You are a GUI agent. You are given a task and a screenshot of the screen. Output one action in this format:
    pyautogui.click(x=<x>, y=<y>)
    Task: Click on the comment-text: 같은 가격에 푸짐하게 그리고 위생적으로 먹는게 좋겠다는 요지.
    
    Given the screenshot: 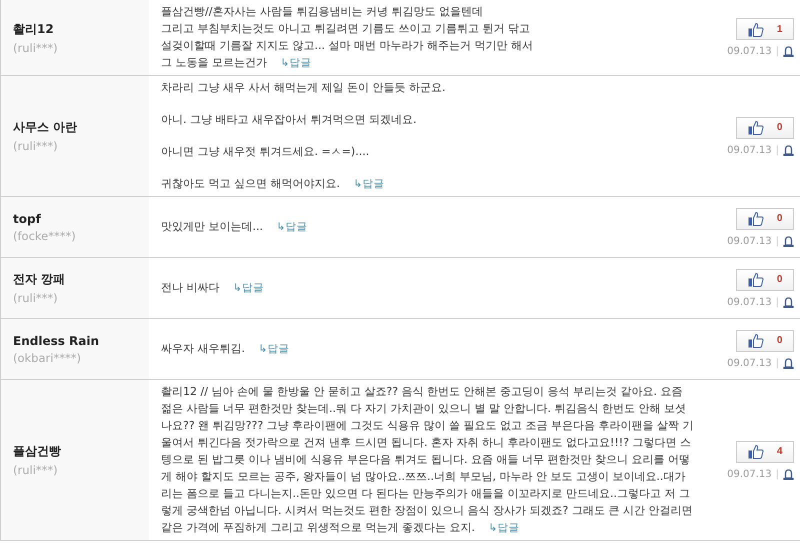 What is the action you would take?
    pyautogui.click(x=318, y=527)
    